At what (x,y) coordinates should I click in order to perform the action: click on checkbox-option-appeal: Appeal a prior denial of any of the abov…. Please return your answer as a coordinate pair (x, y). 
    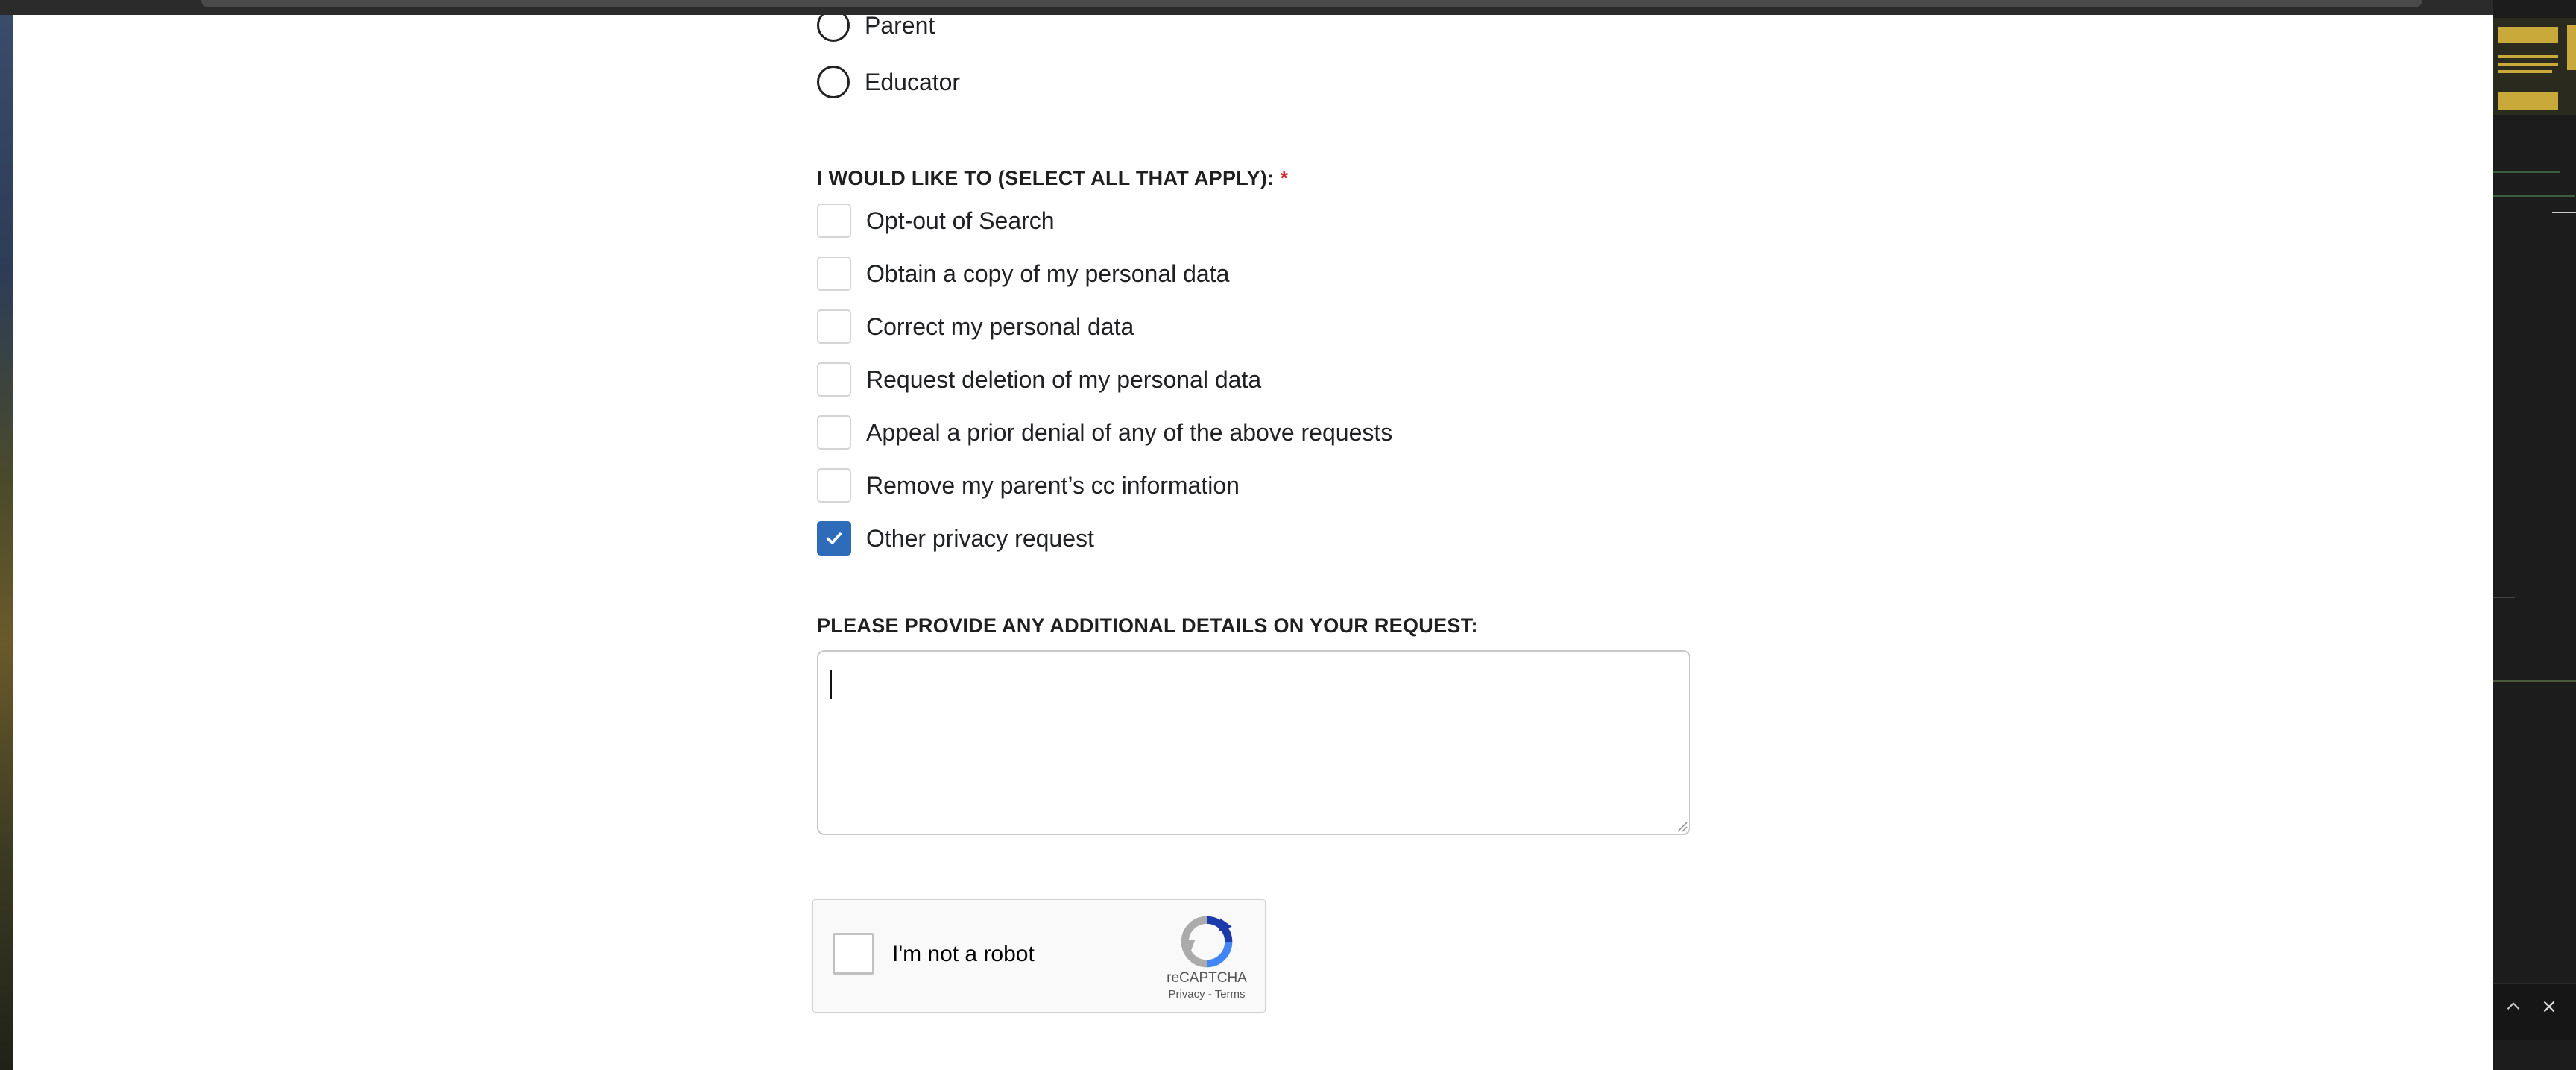
    Looking at the image, I should click on (1104, 433).